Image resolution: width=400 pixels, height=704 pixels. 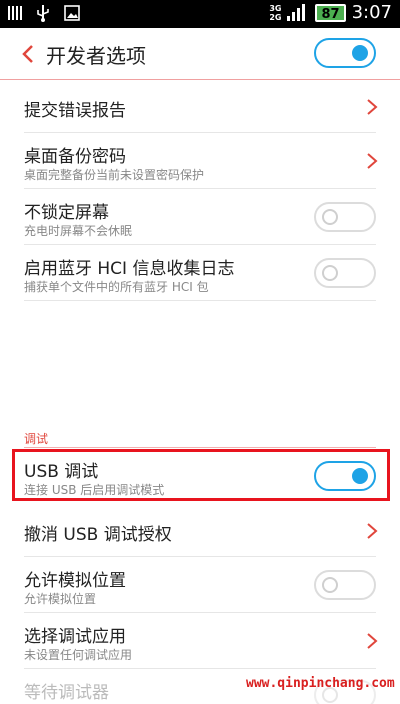 I want to click on mock-location-toggle, so click(x=345, y=585).